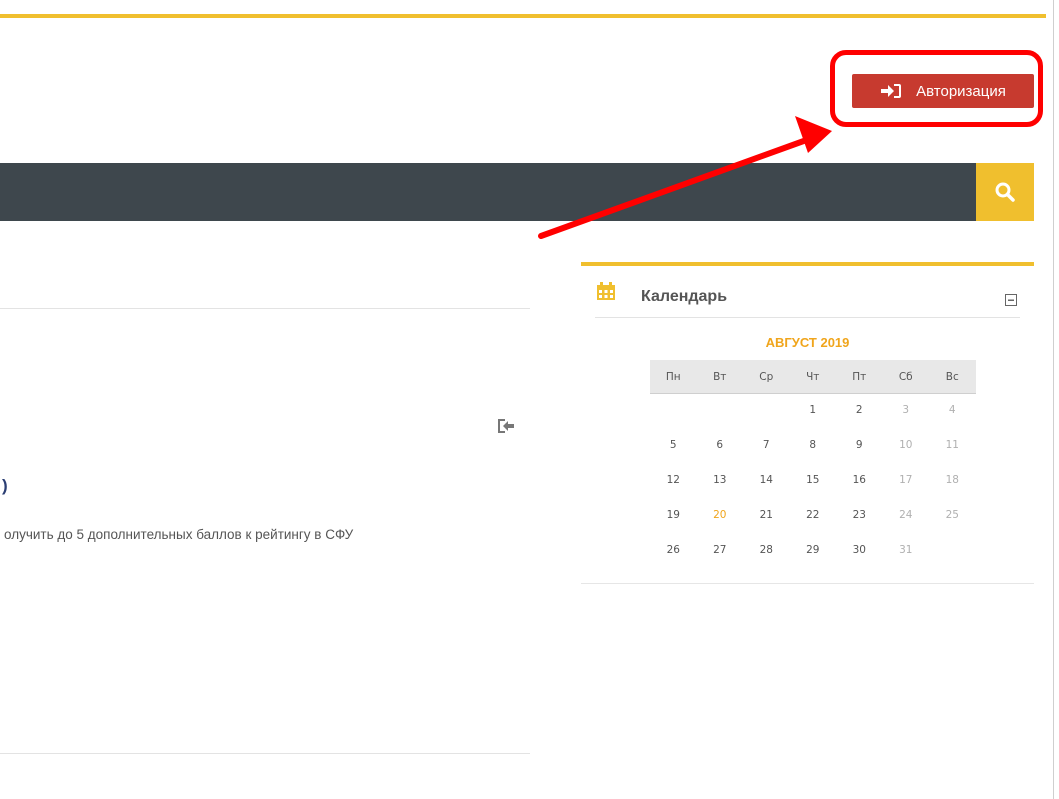 The width and height of the screenshot is (1059, 799). Describe the element at coordinates (905, 377) in the screenshot. I see `calendar-weekday: Сб` at that location.